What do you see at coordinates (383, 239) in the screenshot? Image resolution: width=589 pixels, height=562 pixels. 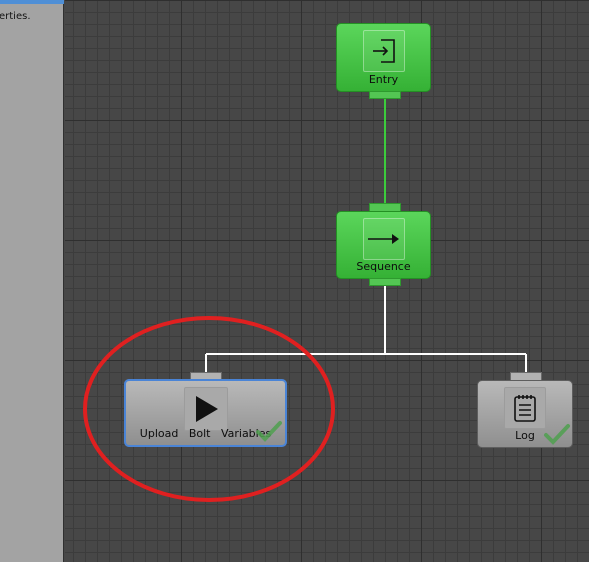 I see `arrow-right-icon` at bounding box center [383, 239].